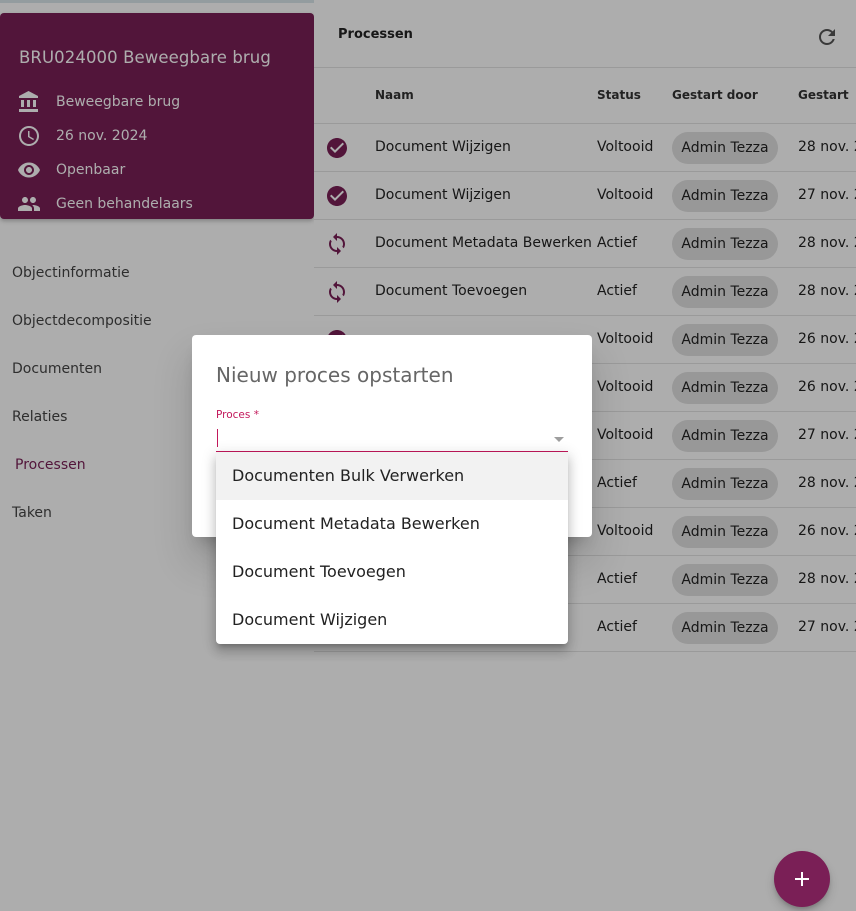 Image resolution: width=856 pixels, height=911 pixels. I want to click on option-documenten-bulk-verwerken: Documenten Bulk Verwerken, so click(392, 476).